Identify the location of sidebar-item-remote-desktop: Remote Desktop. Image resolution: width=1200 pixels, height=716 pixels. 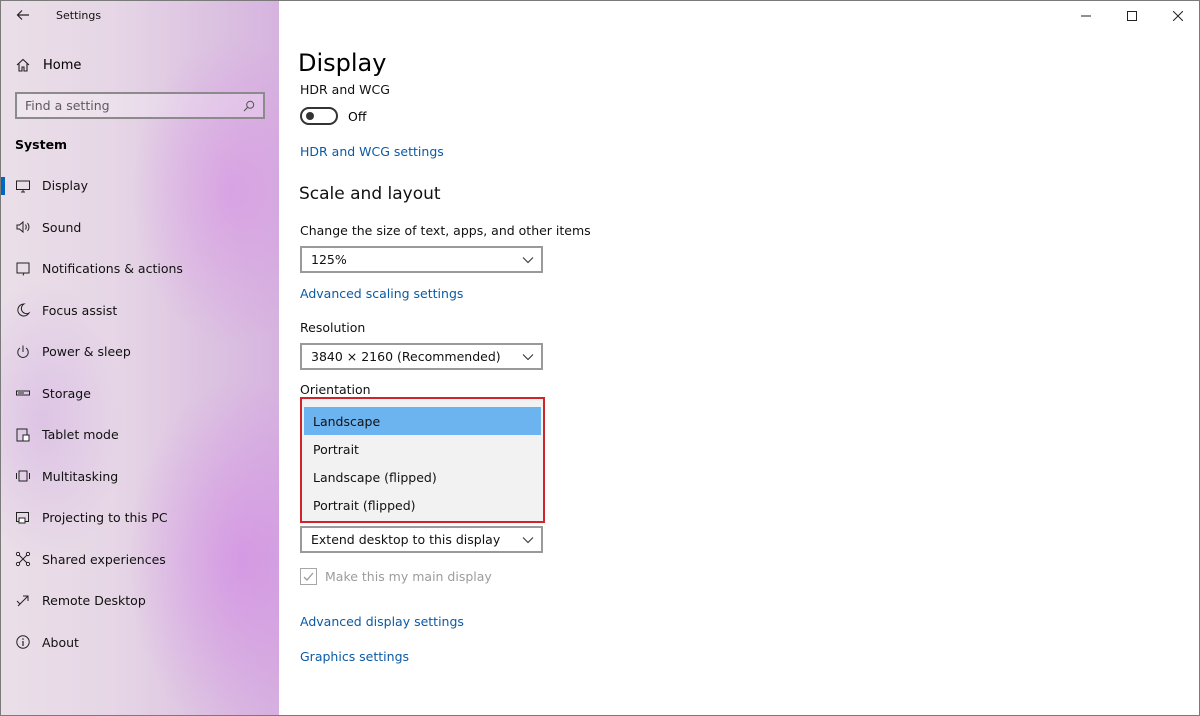
(140, 601).